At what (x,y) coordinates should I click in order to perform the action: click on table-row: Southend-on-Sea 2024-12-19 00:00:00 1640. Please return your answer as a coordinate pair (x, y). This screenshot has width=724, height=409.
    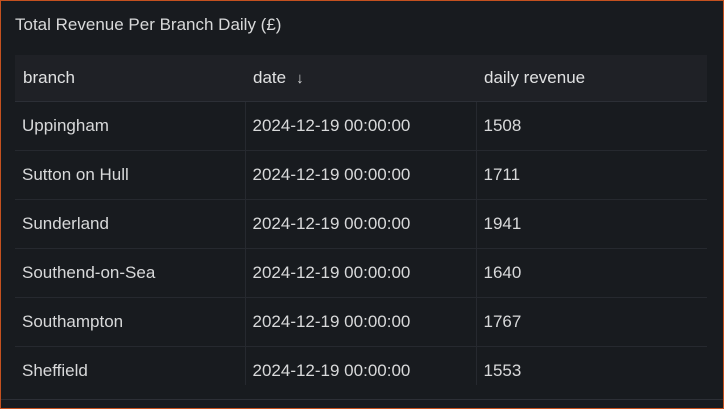
    Looking at the image, I should click on (361, 273).